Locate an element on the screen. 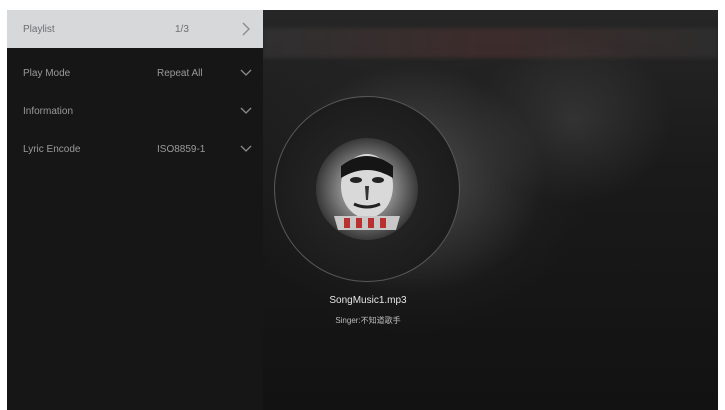 The image size is (725, 410). sidebar-item-lyric-encode: Lyric Encode ISO8859-1 is located at coordinates (135, 149).